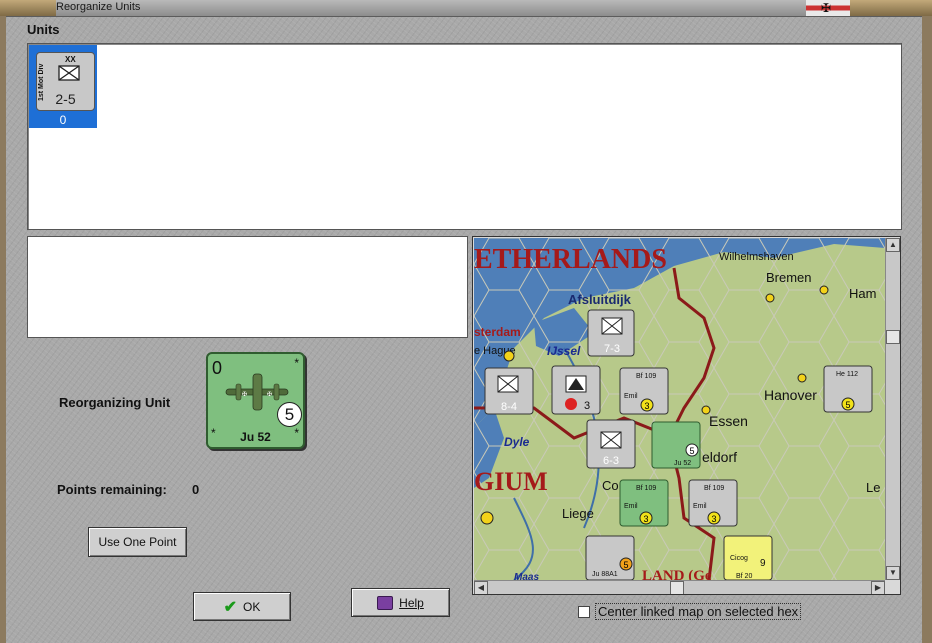 The height and width of the screenshot is (643, 932). Describe the element at coordinates (247, 287) in the screenshot. I see `unit-info-box` at that location.